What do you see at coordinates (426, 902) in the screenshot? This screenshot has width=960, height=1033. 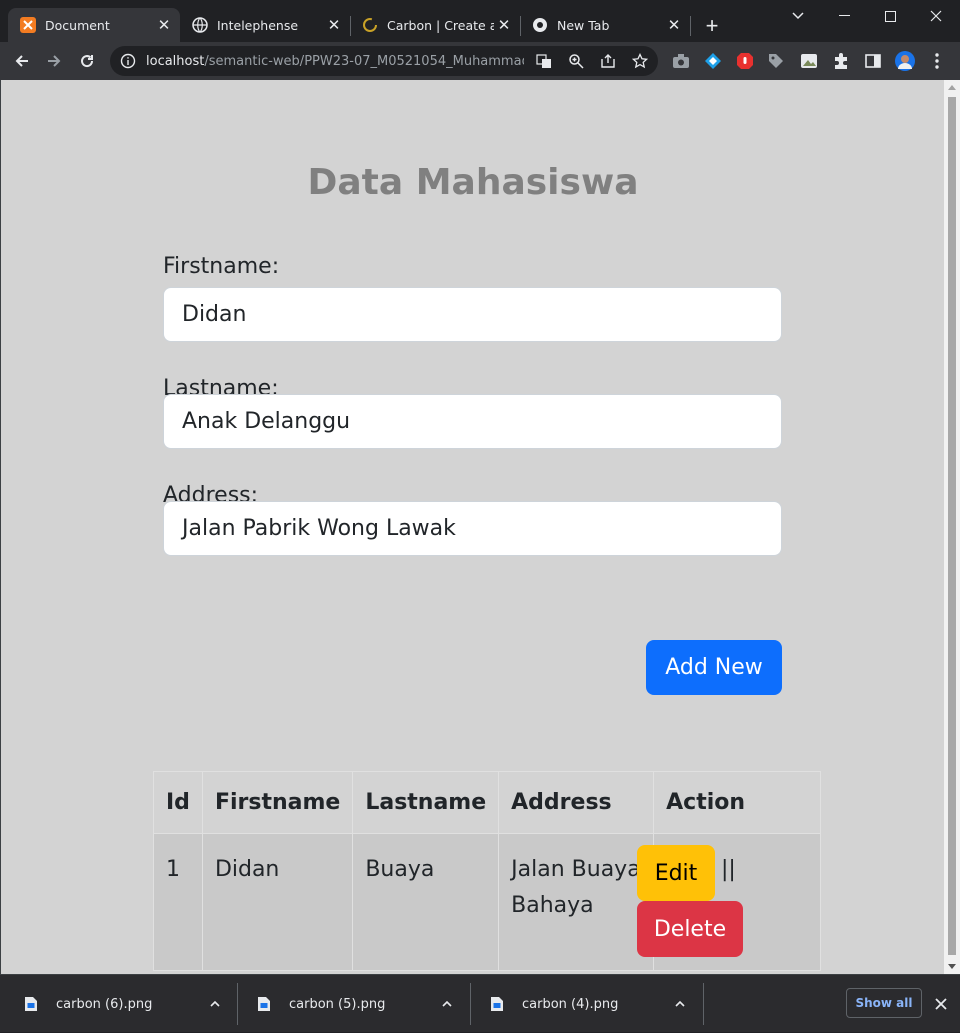 I see `cell-lastname: Buaya` at bounding box center [426, 902].